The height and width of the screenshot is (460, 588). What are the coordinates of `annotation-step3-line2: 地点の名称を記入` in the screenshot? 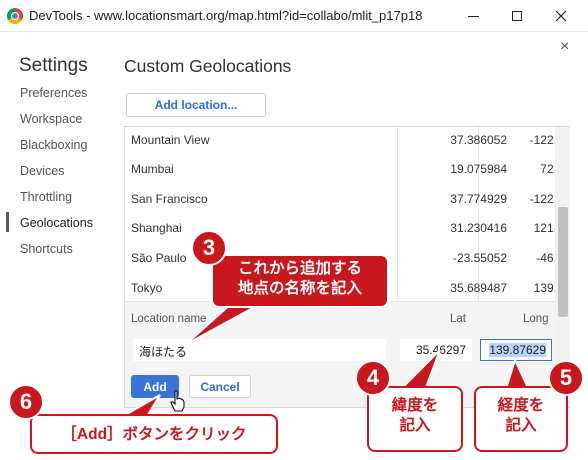 It's located at (299, 289).